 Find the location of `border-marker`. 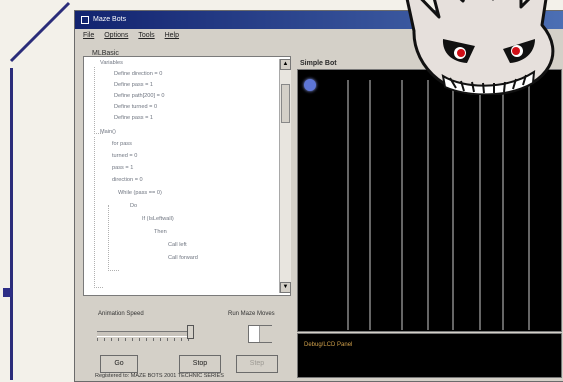

border-marker is located at coordinates (7, 292).